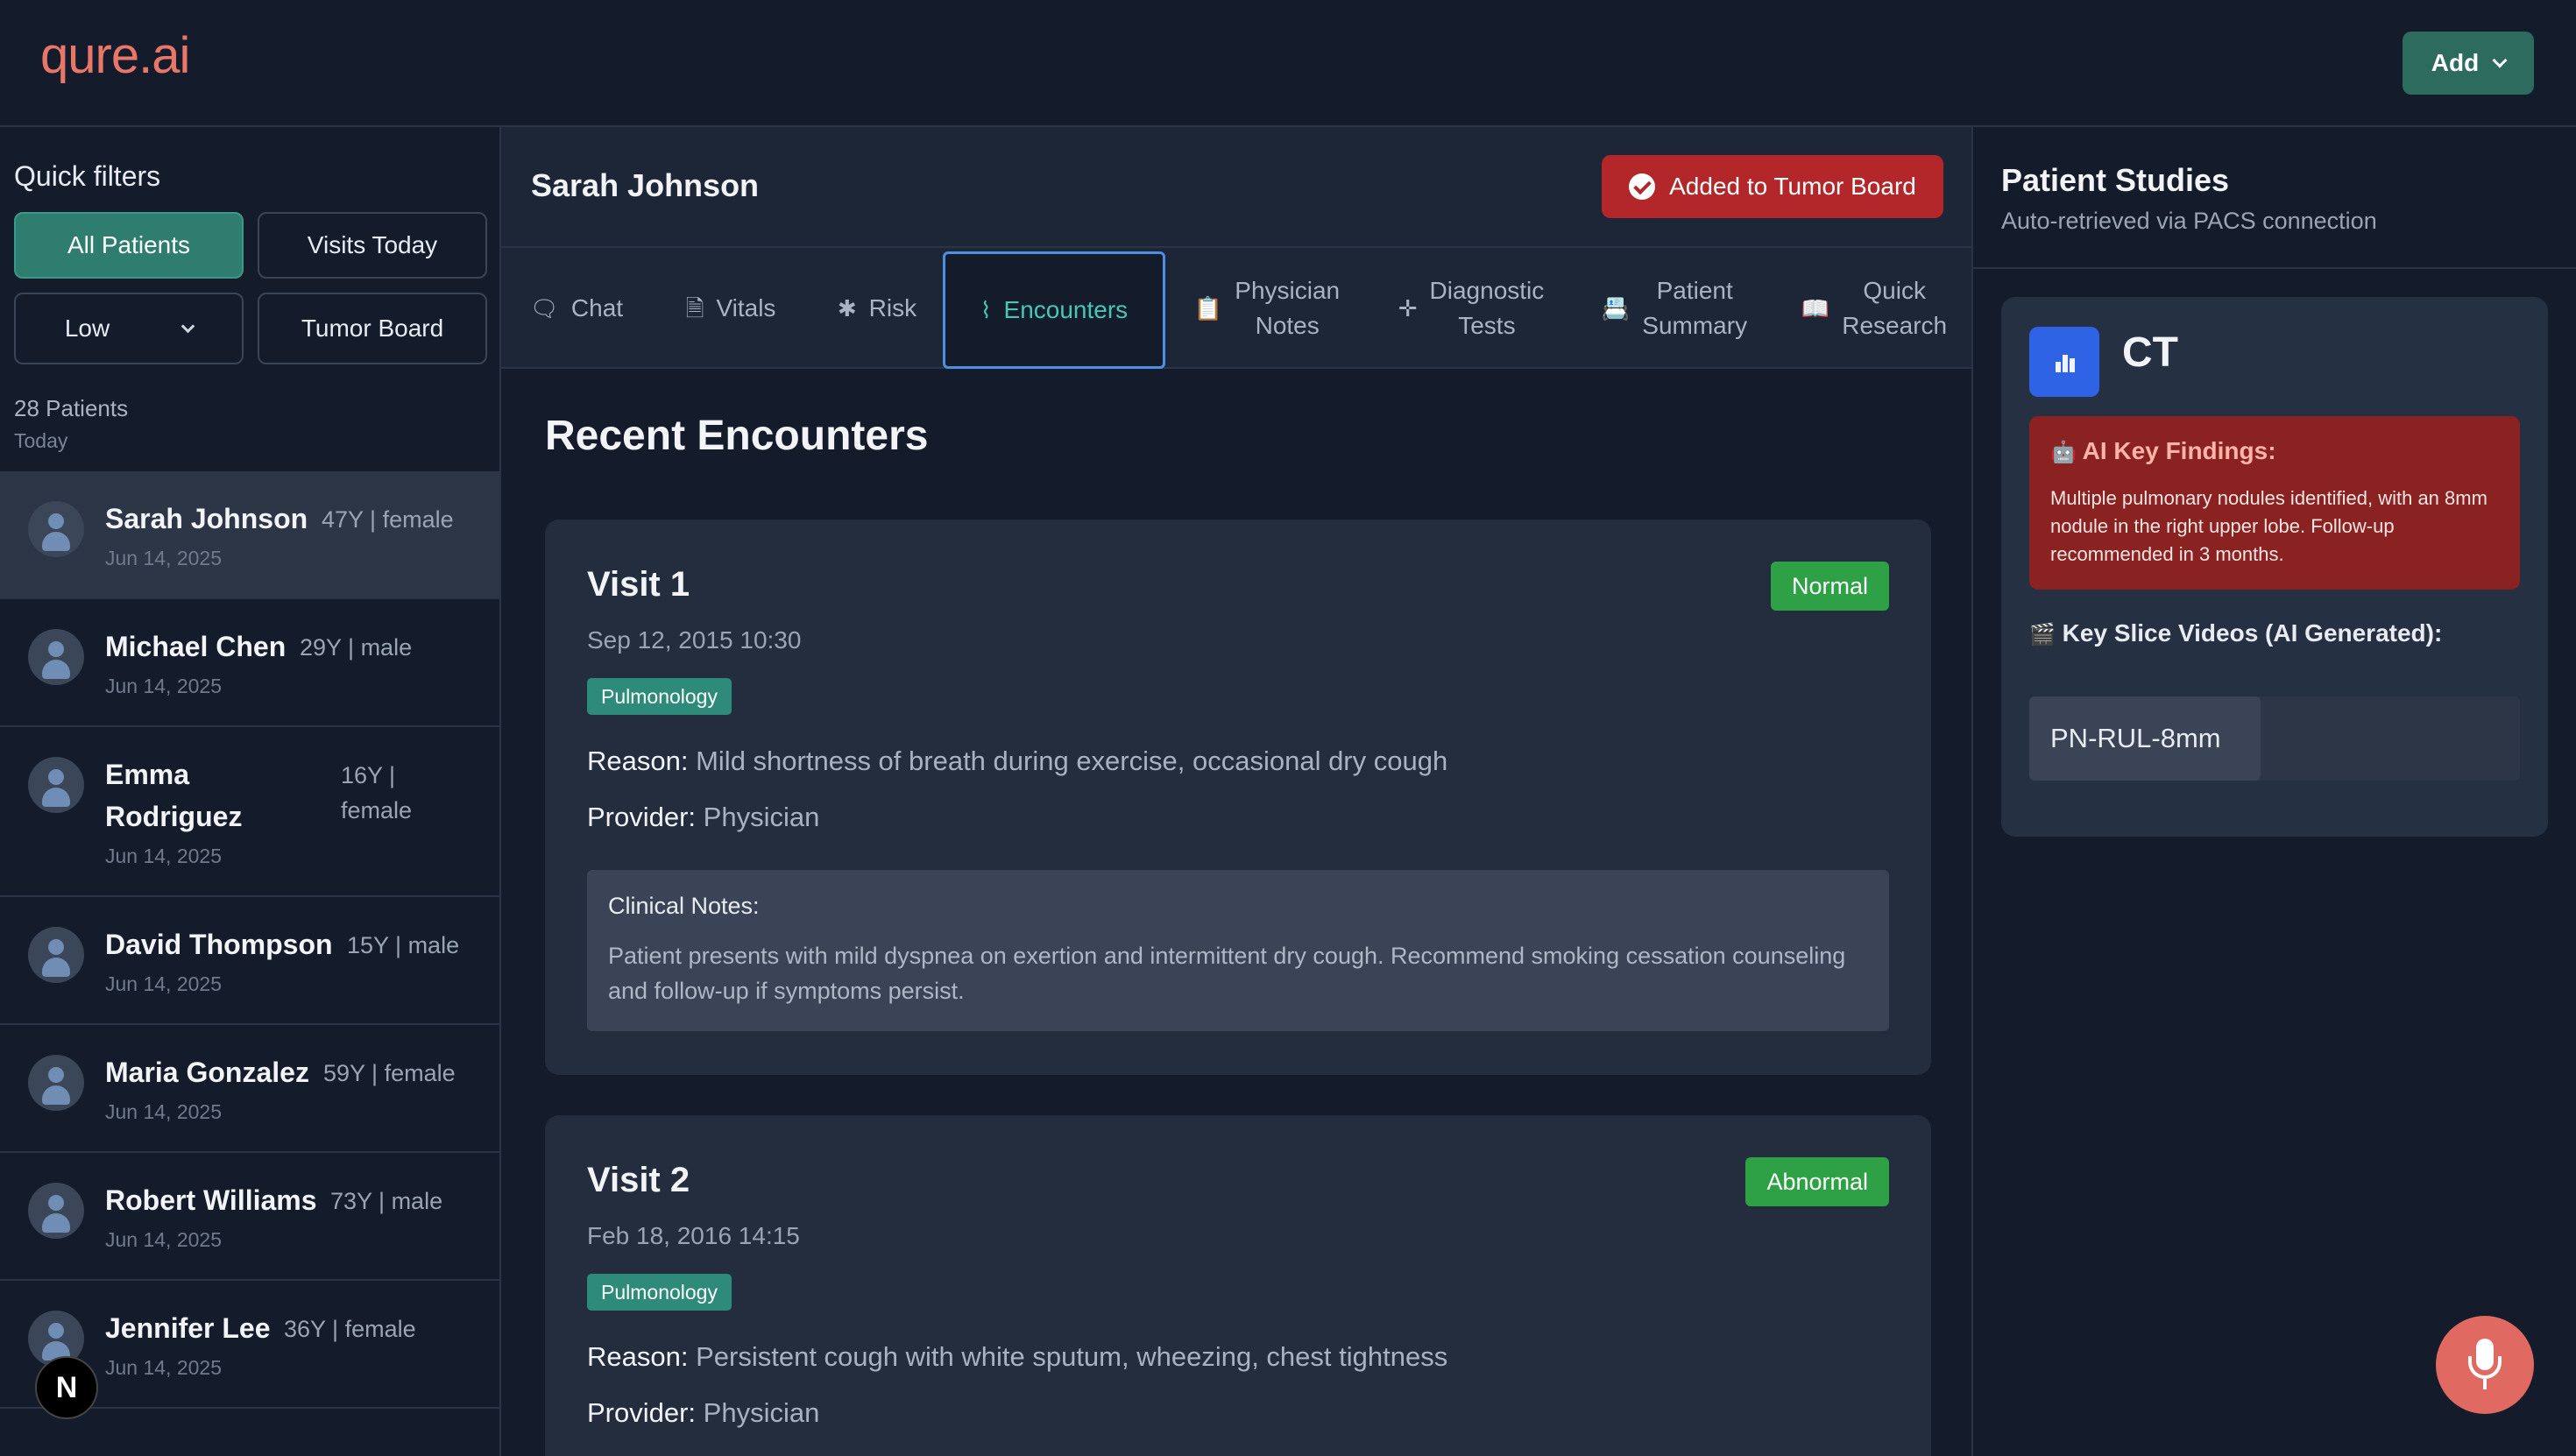  I want to click on tab-label: Chat, so click(597, 308).